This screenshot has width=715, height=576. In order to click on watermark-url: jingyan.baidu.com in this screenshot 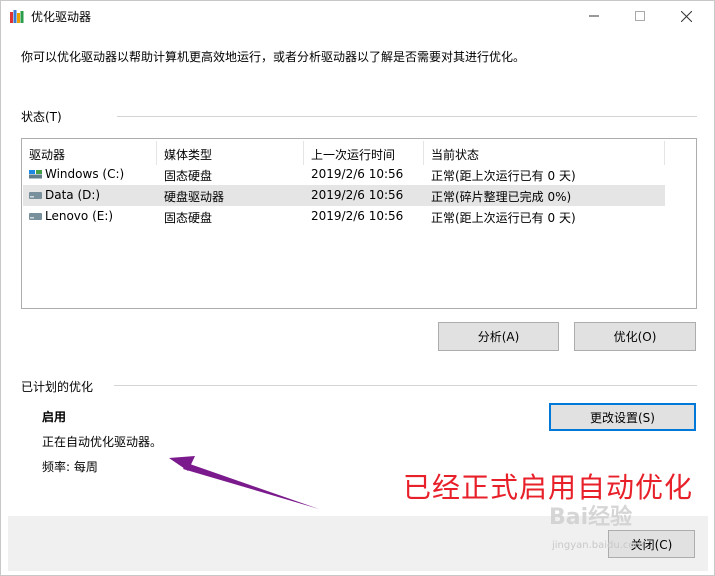, I will do `click(598, 545)`.